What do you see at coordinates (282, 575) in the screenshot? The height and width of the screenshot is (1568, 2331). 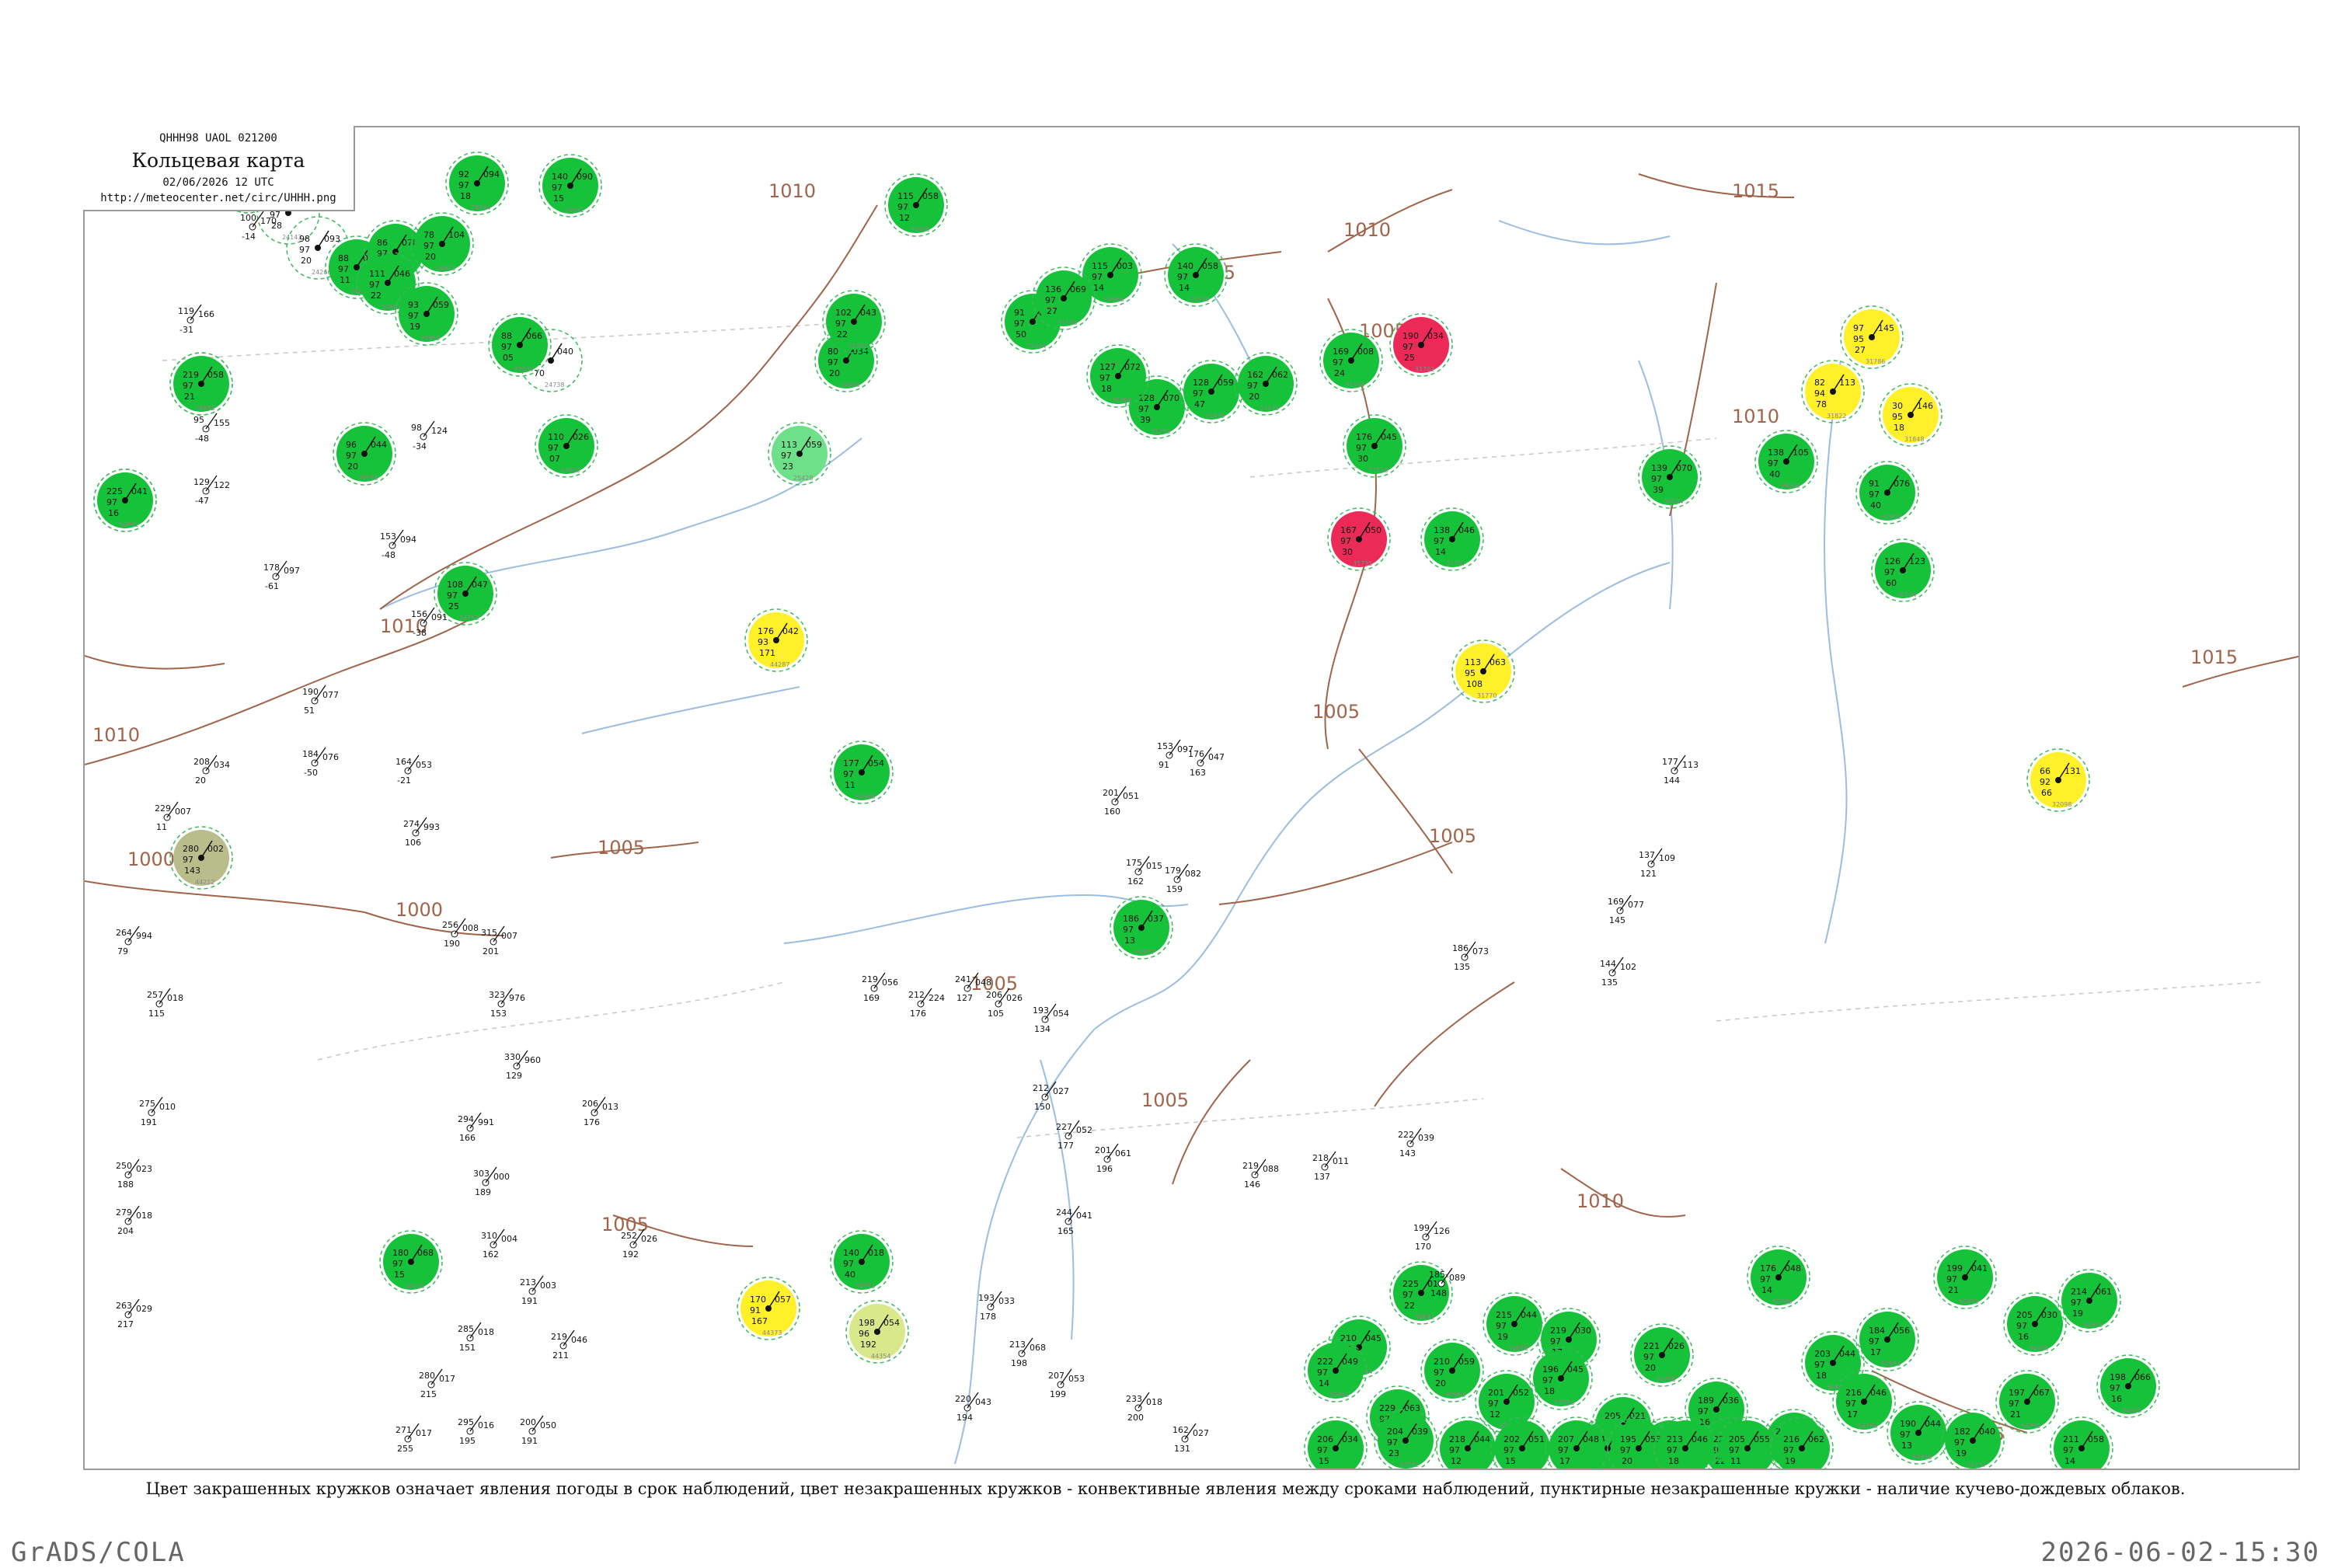 I see `station-reading: 178 097 -61` at bounding box center [282, 575].